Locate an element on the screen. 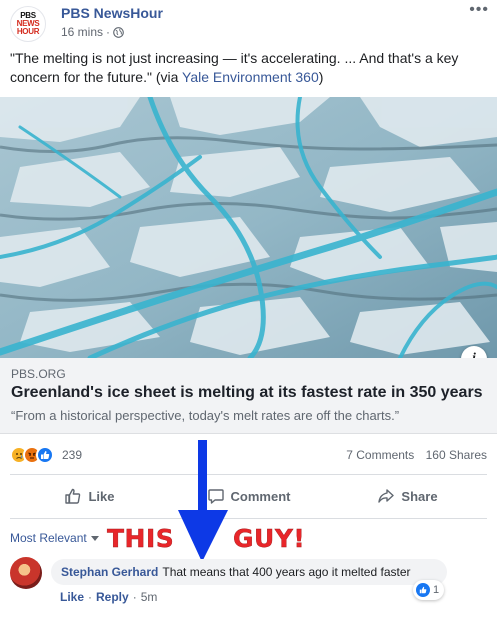  reactions-summary: 239 7 Comments 160 Shares is located at coordinates (248, 455).